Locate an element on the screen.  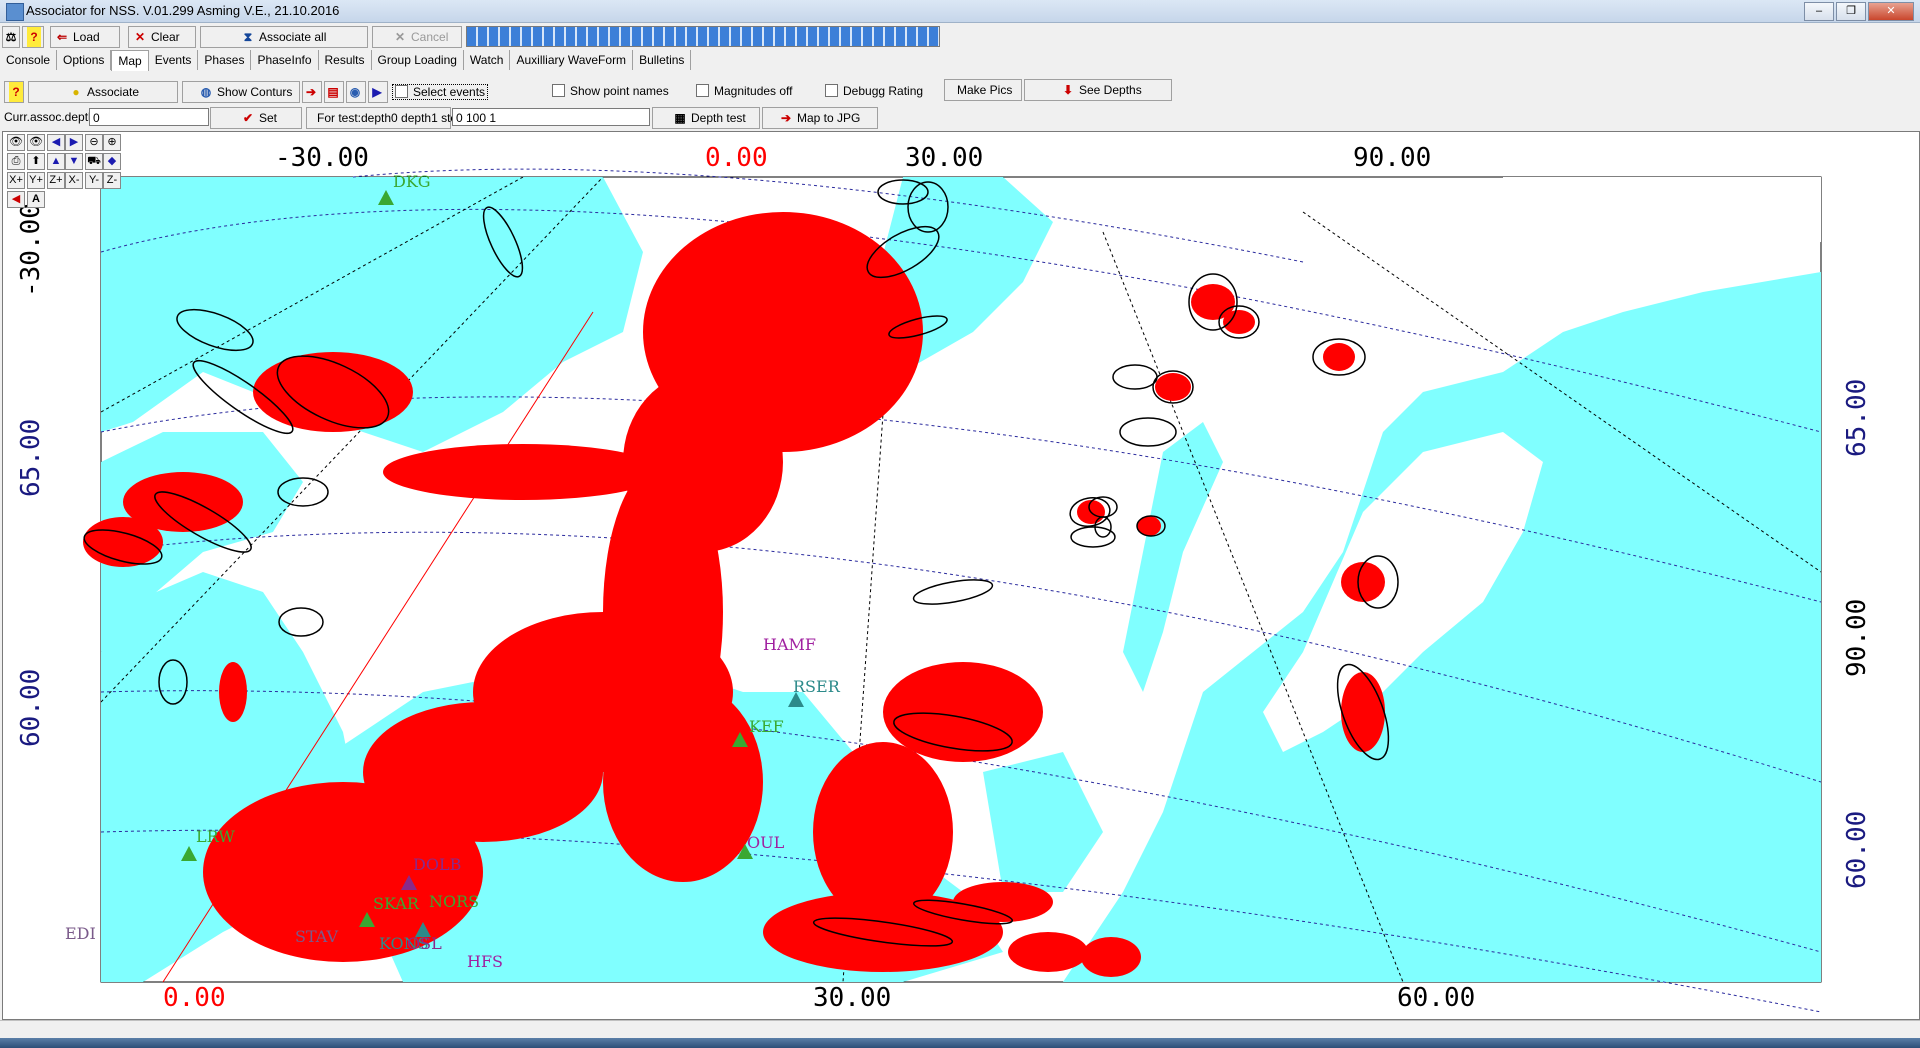
mini-tool-z-minus: Z- is located at coordinates (112, 180).